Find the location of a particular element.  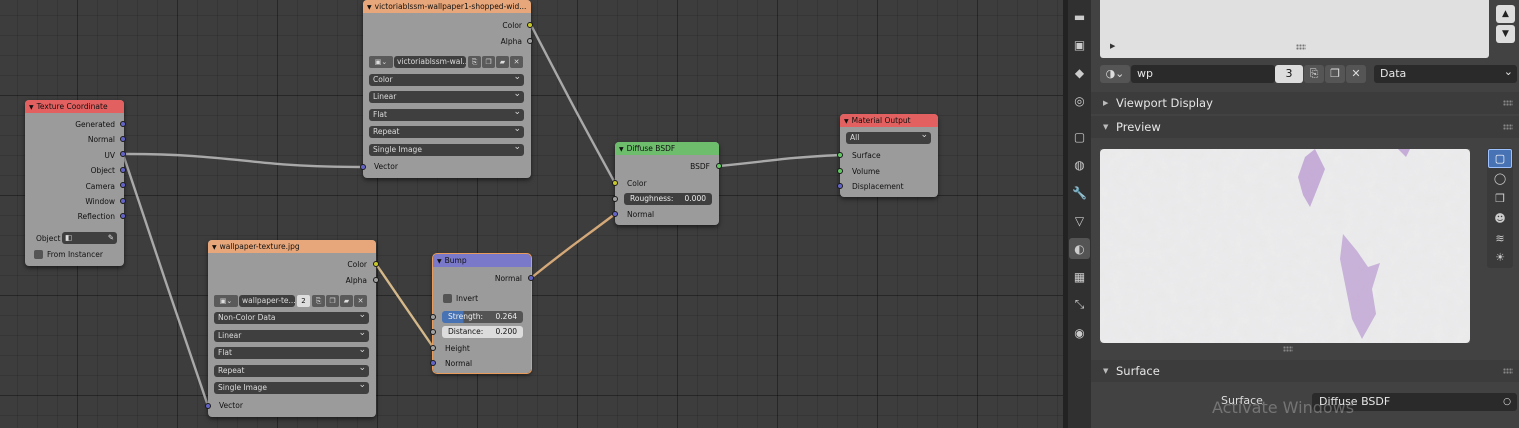

modifier-icon: 🔧 is located at coordinates (1079, 192).